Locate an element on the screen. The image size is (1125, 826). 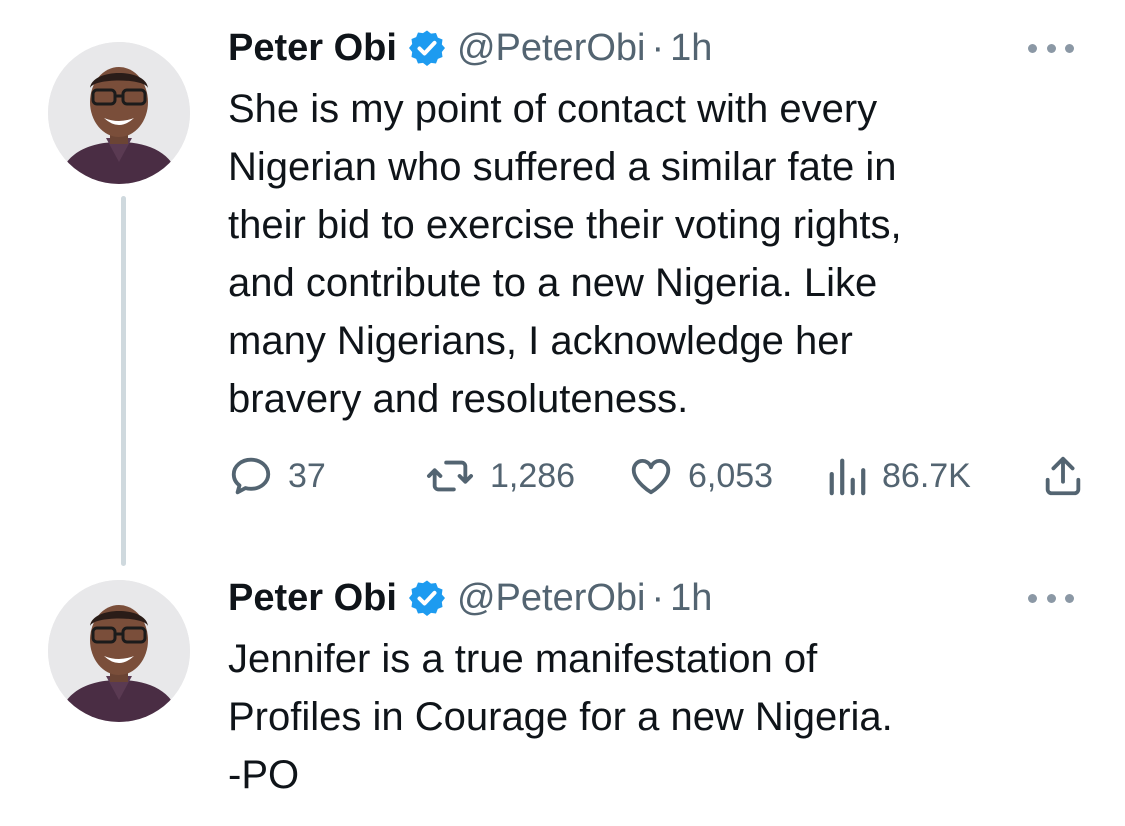
reply-button: 37 is located at coordinates (277, 476).